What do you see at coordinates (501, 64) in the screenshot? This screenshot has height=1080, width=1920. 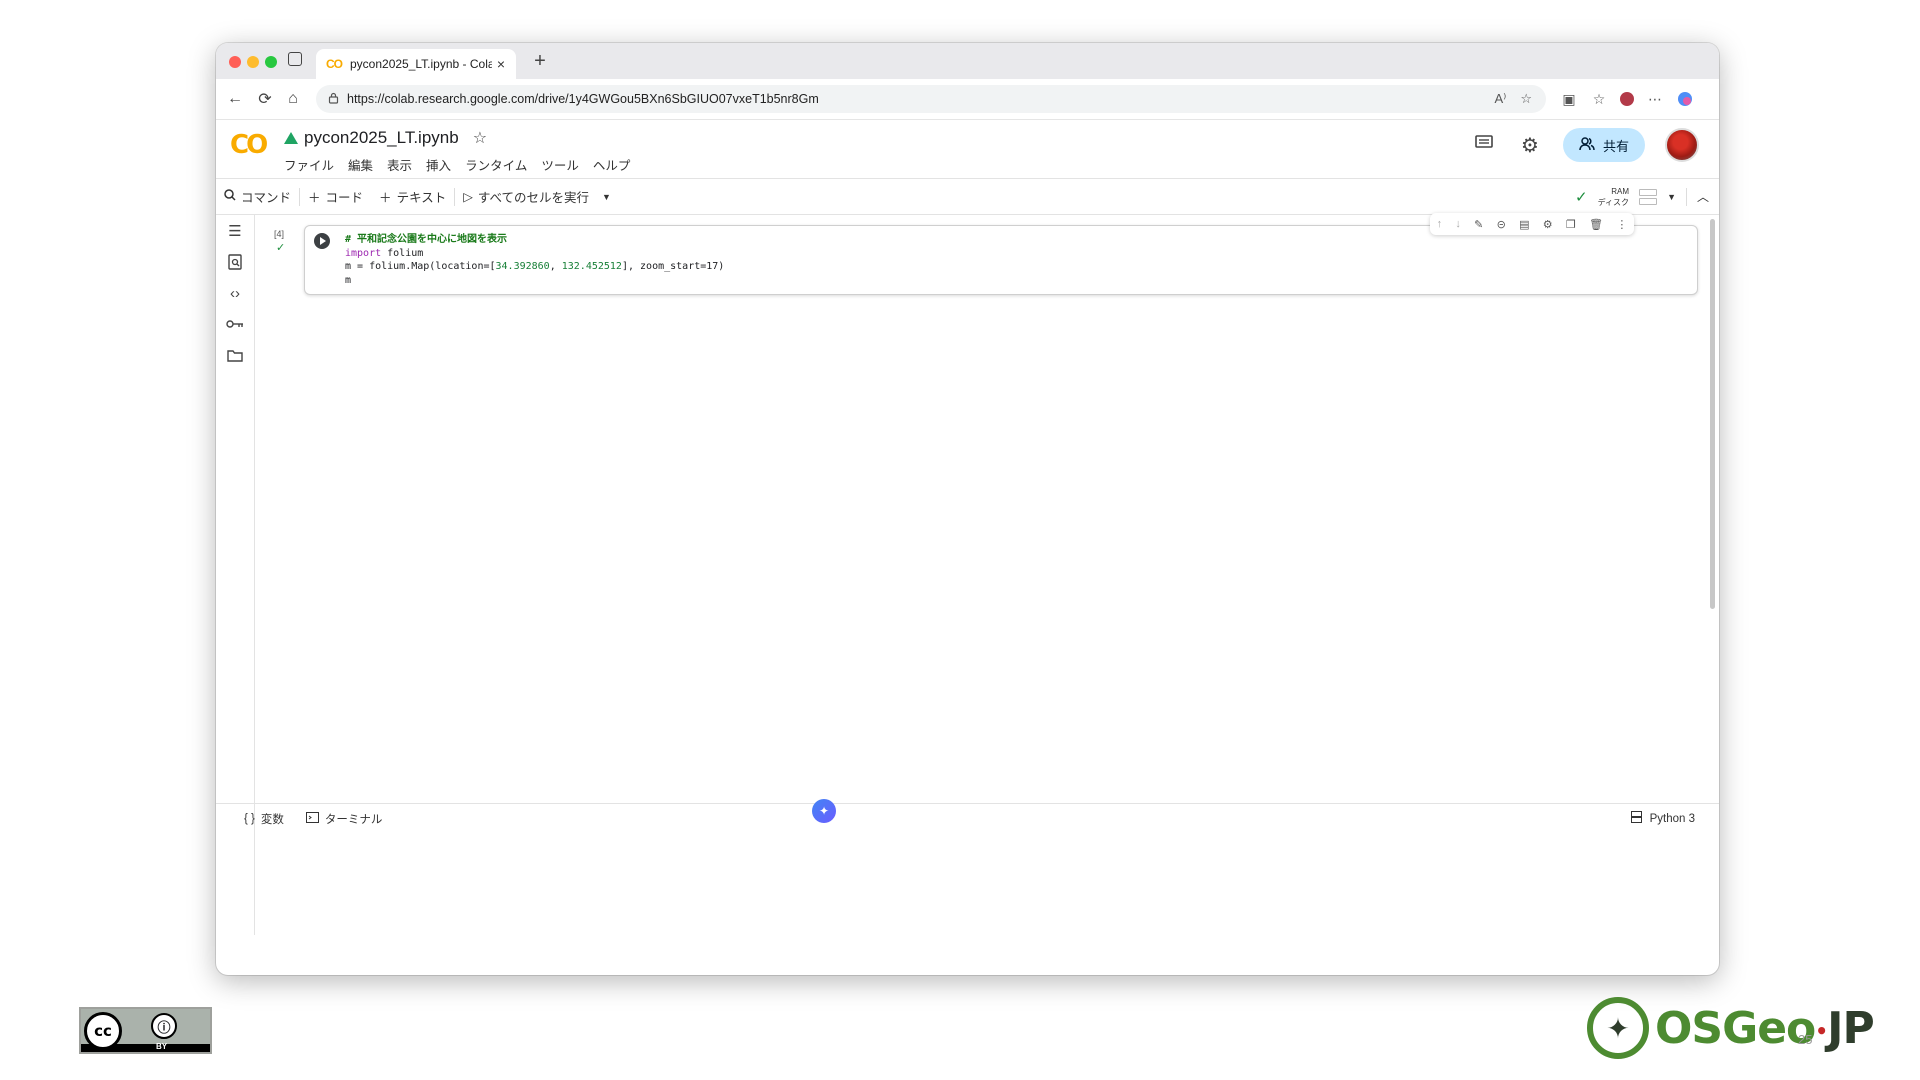 I see `tab-close-icon: ×` at bounding box center [501, 64].